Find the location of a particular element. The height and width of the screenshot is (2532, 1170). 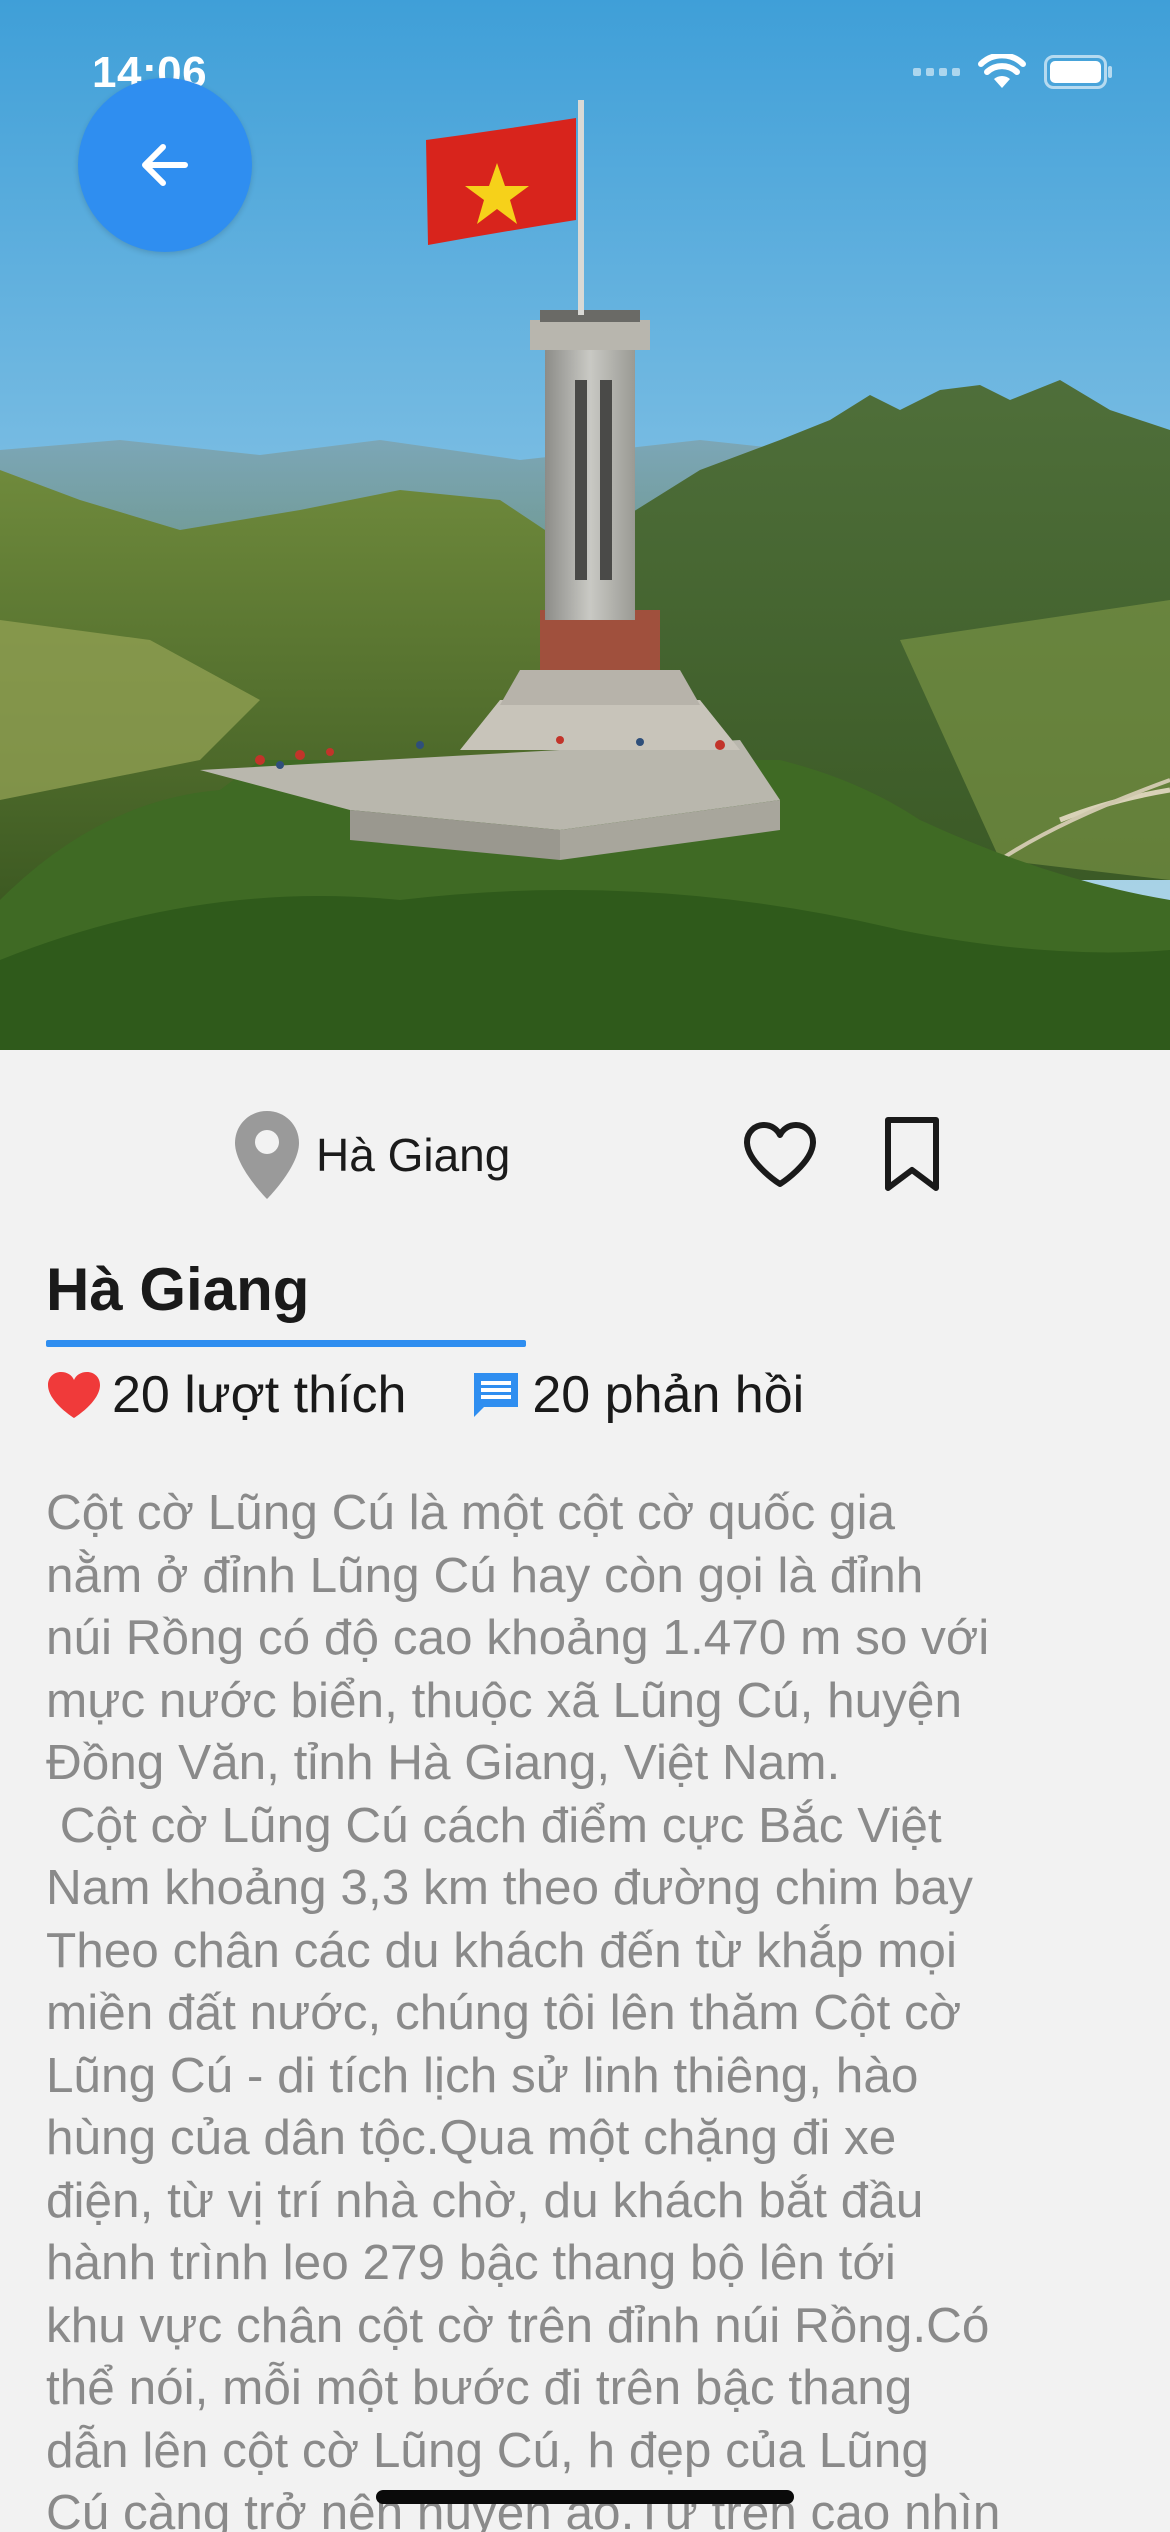

bookmark-outline-icon is located at coordinates (912, 1154).